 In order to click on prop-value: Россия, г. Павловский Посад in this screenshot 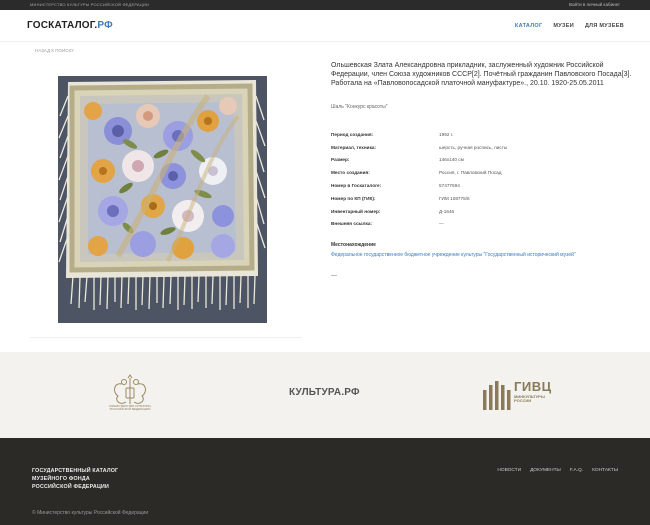, I will do `click(470, 173)`.